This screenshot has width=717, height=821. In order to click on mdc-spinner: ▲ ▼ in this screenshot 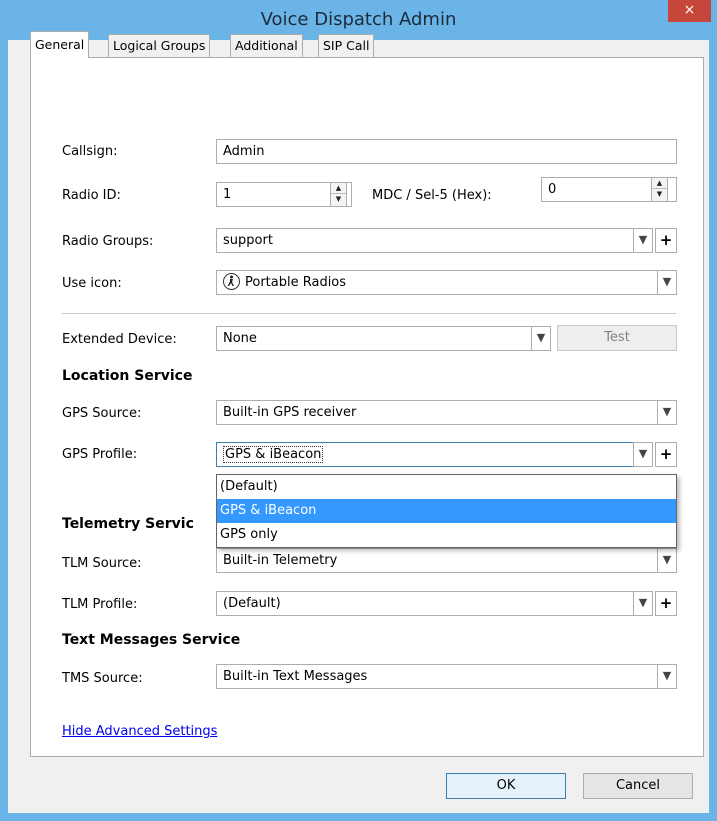, I will do `click(659, 189)`.